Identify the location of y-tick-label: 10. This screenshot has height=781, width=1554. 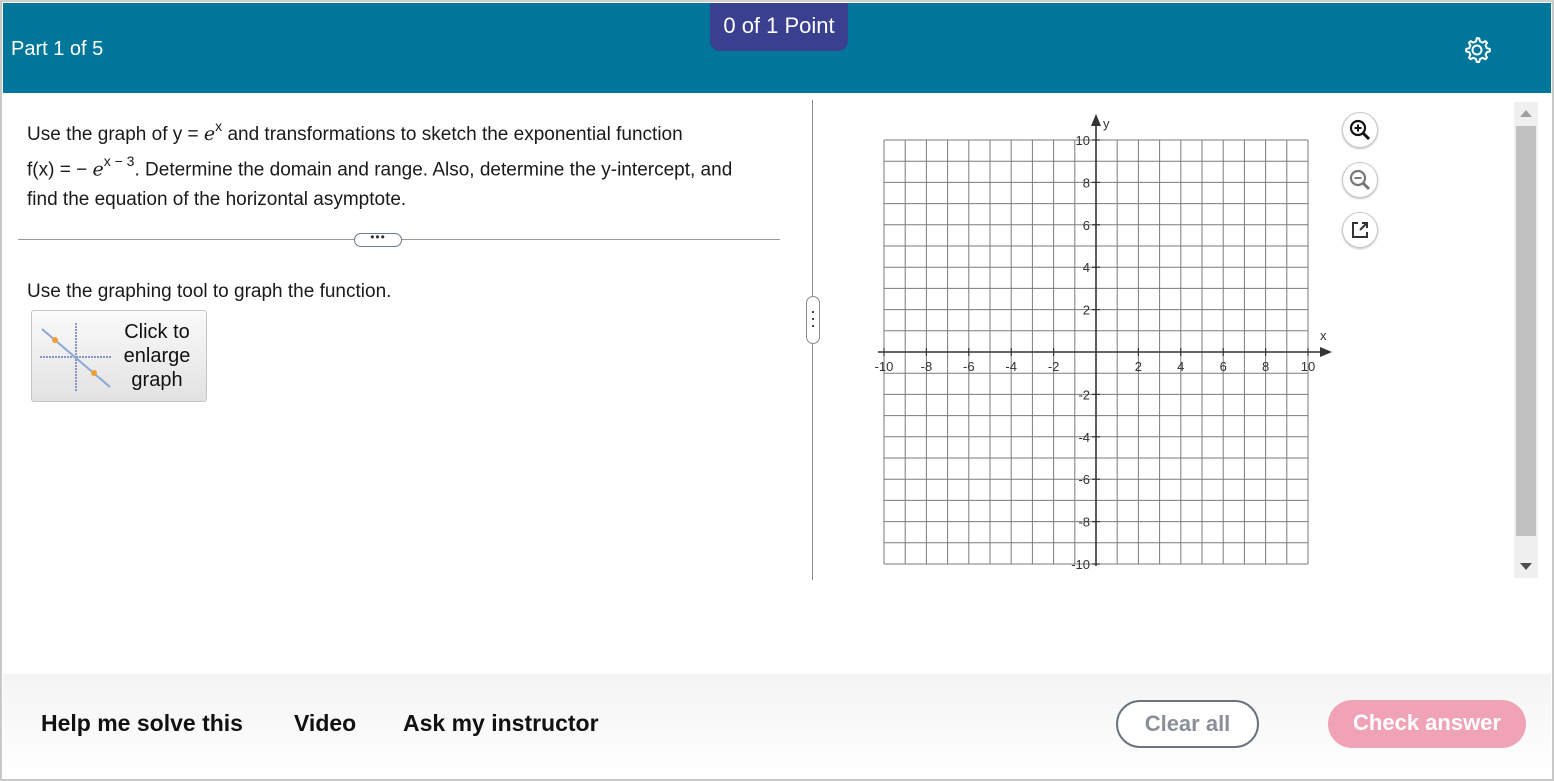
(1083, 140).